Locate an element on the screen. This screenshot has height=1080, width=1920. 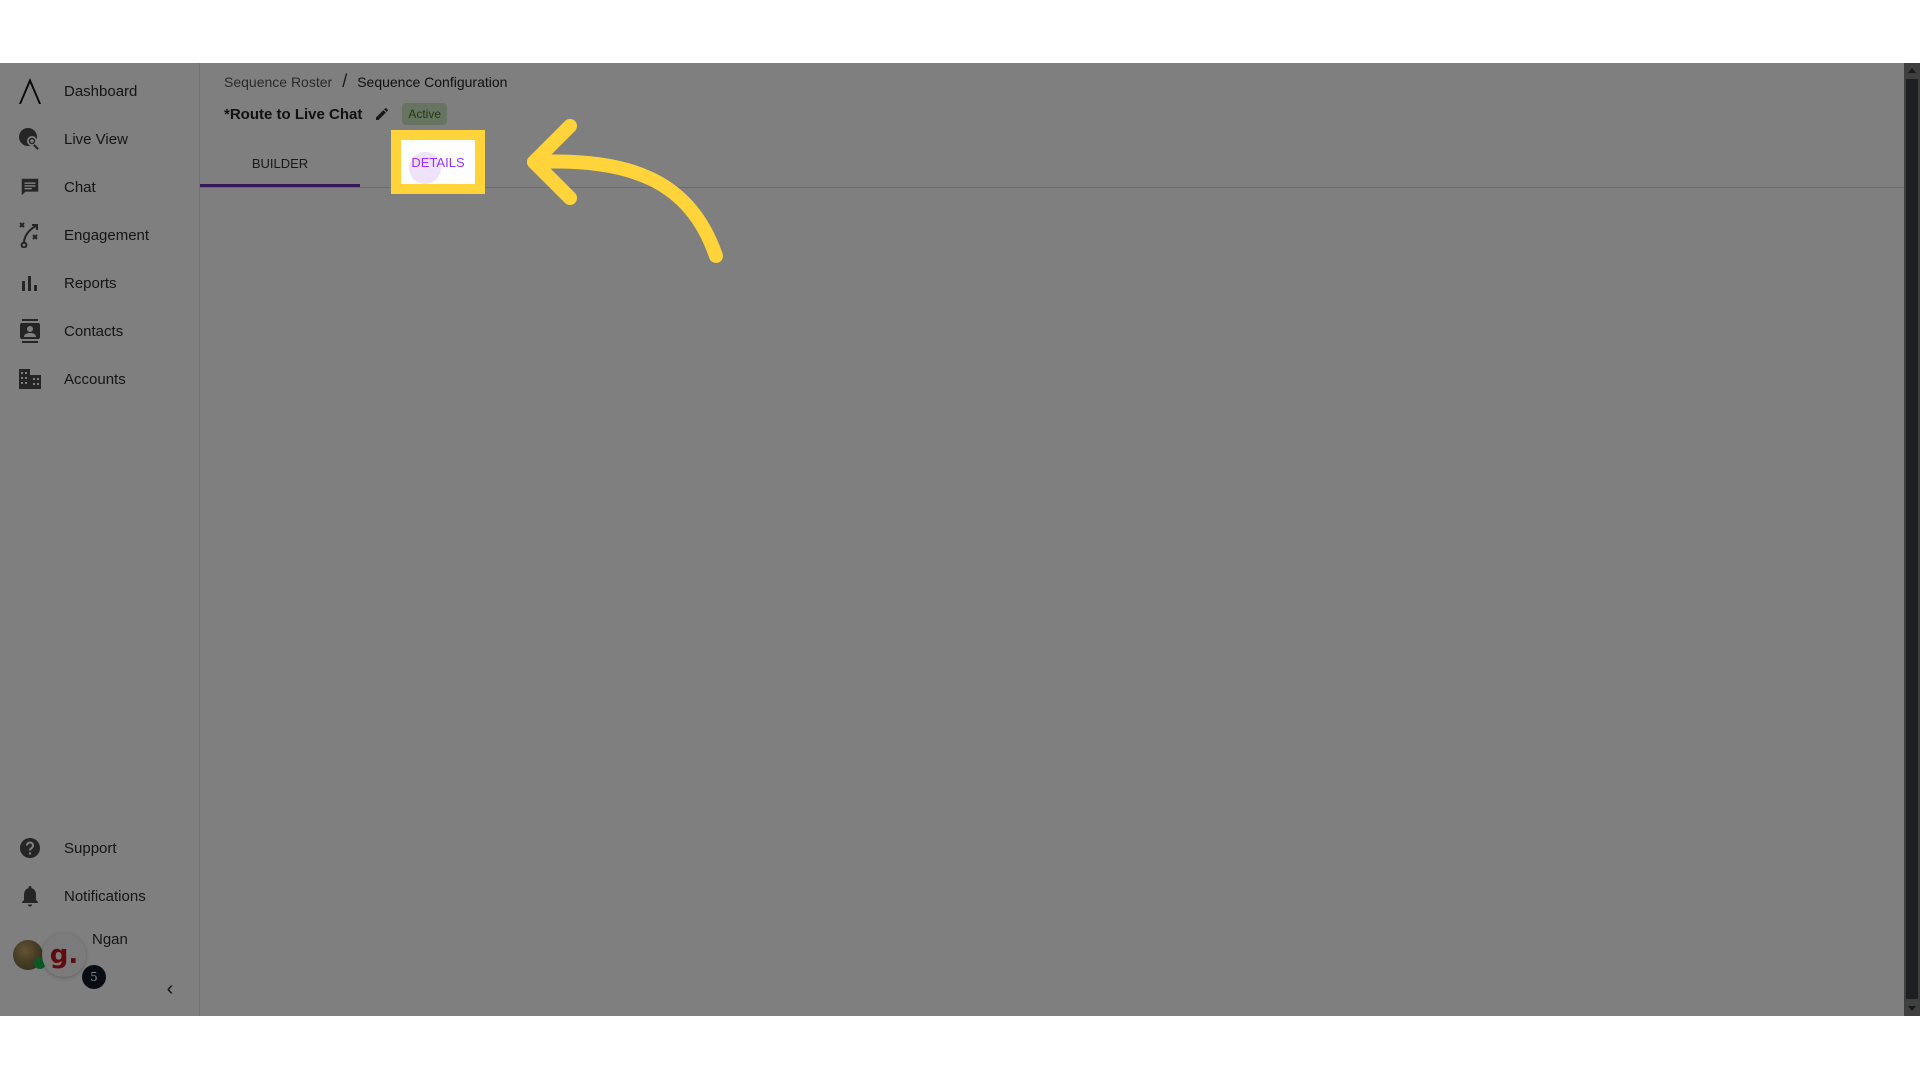
user-profile: Ngan g. 5 is located at coordinates (99, 956).